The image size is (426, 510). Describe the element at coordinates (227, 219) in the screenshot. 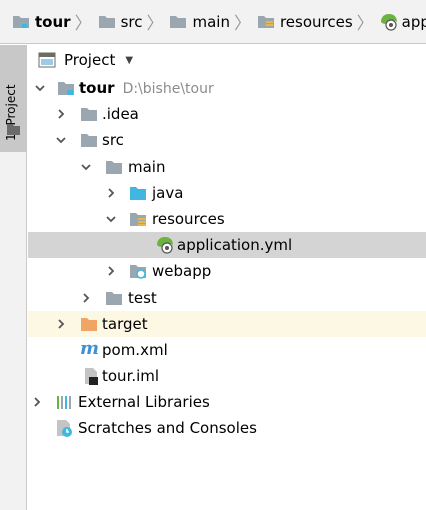

I see `tree-row-resources: resources` at that location.